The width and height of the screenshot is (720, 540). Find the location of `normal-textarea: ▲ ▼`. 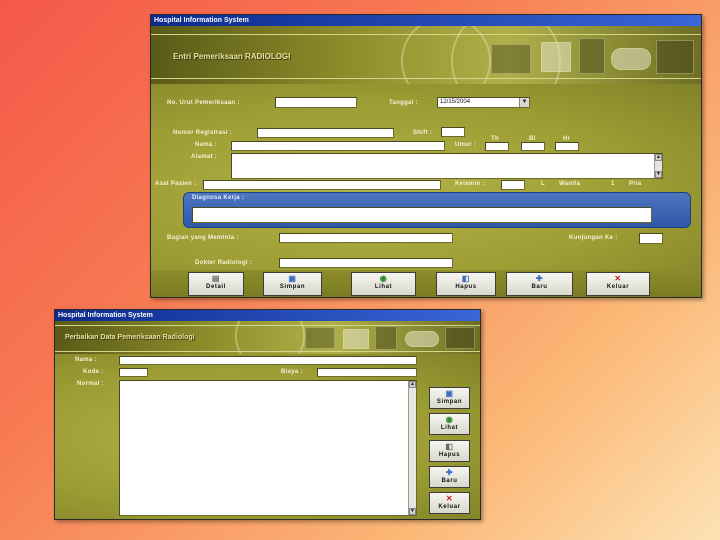

normal-textarea: ▲ ▼ is located at coordinates (268, 448).